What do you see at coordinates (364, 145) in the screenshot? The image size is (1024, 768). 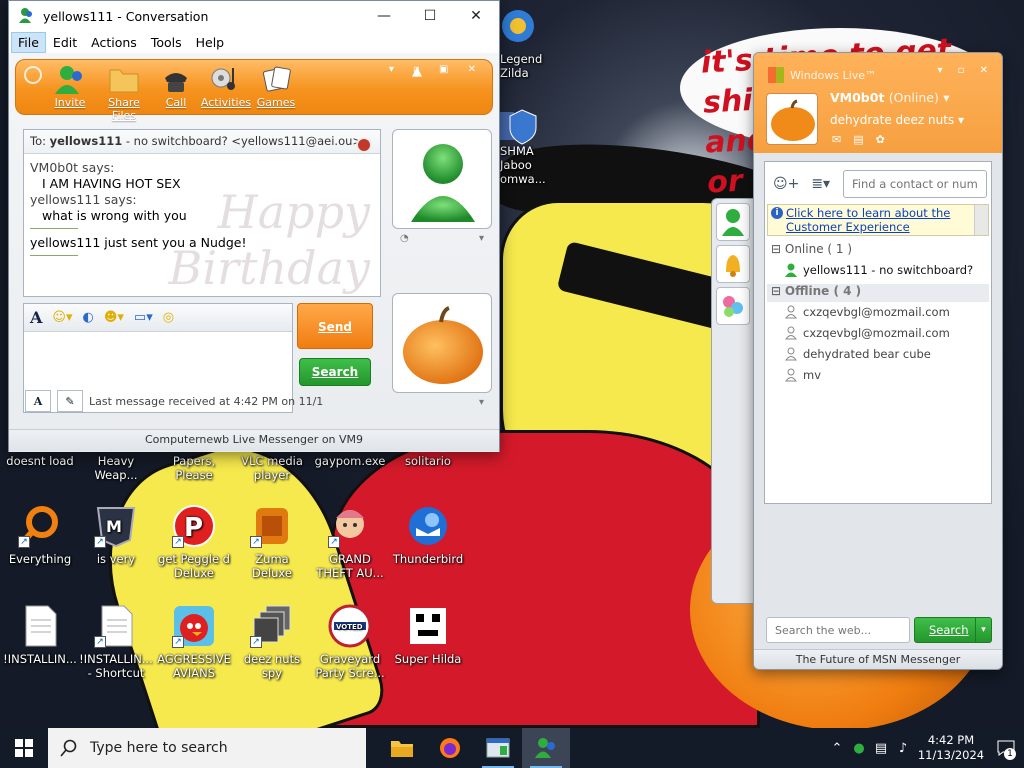 I see `block-icon` at bounding box center [364, 145].